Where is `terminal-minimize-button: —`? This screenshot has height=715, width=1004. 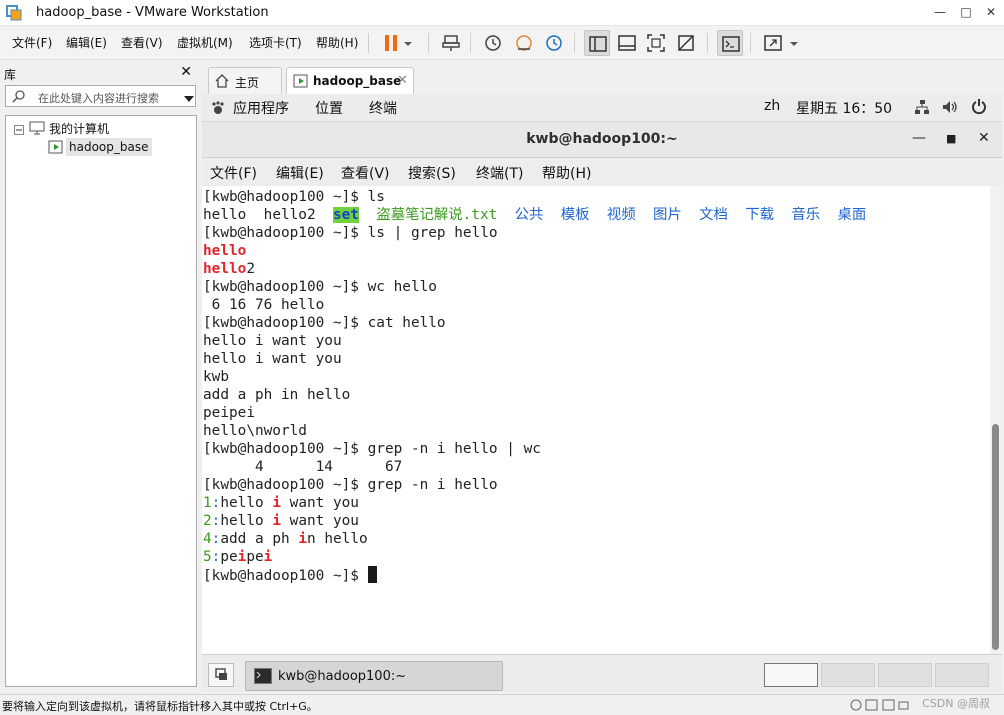 terminal-minimize-button: — is located at coordinates (919, 138).